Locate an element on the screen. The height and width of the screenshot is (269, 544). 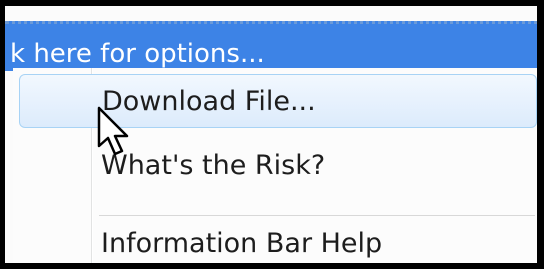
arrow-pointer-icon is located at coordinates (113, 131).